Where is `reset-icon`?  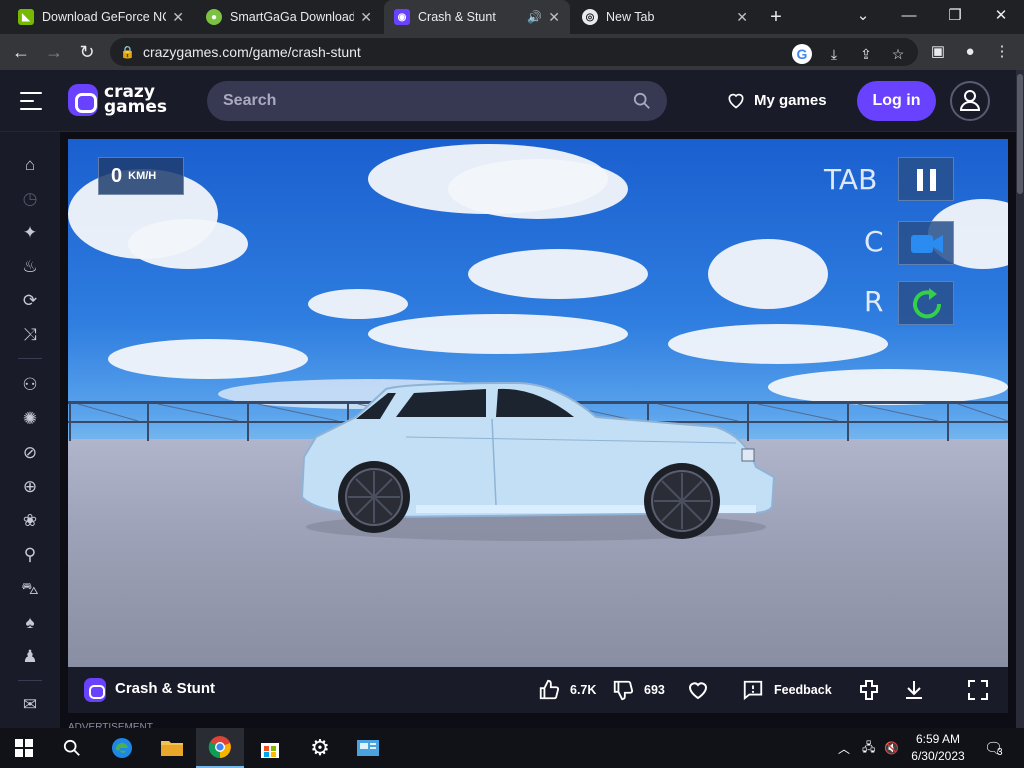 reset-icon is located at coordinates (927, 303).